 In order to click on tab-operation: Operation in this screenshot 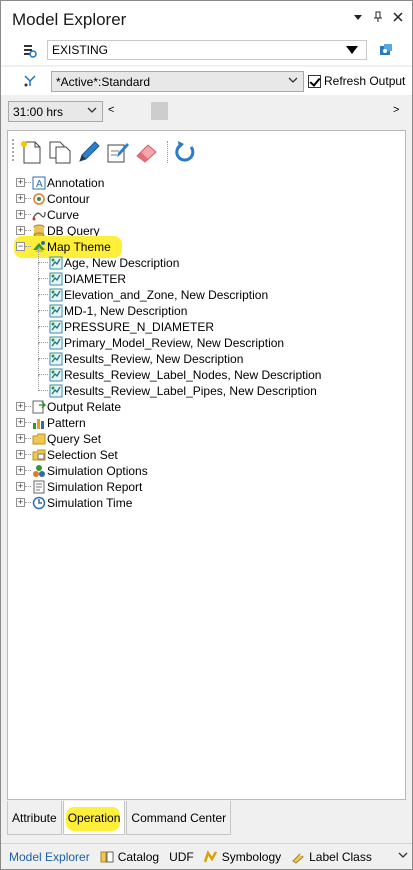, I will do `click(94, 818)`.